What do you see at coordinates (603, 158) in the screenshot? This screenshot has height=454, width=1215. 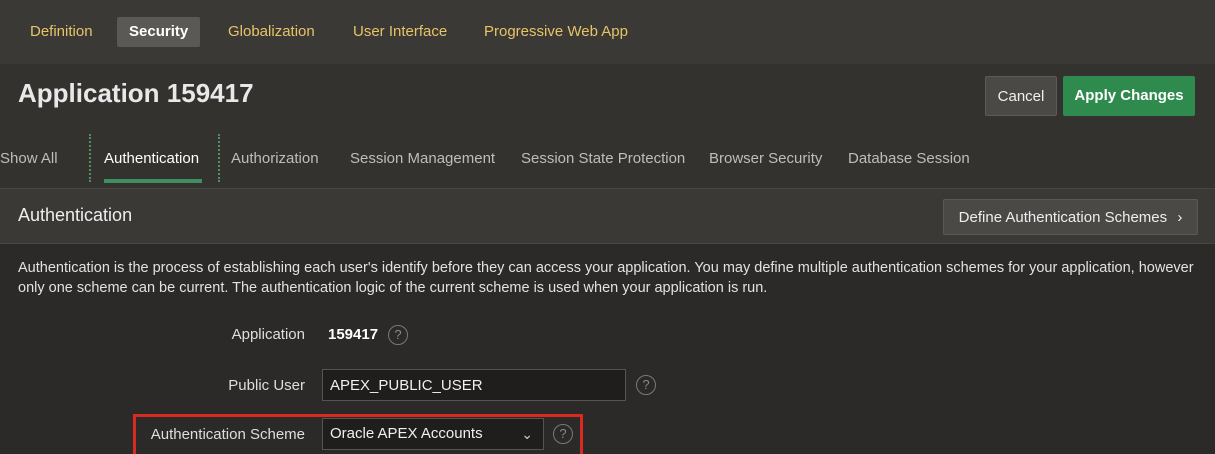 I see `subtab-session-state-protection: Session State Protection` at bounding box center [603, 158].